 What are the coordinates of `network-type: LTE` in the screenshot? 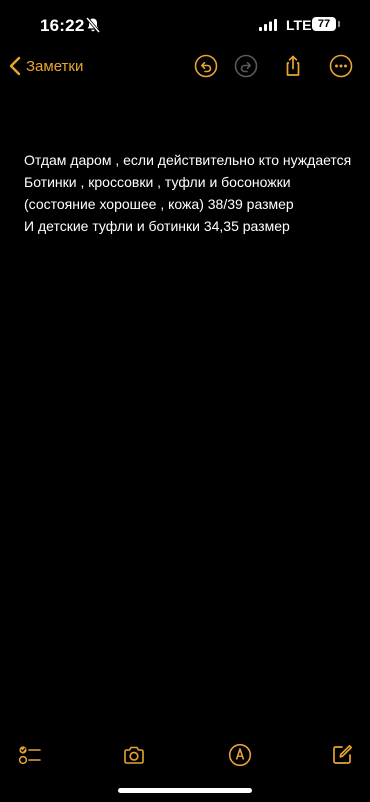 It's located at (299, 25).